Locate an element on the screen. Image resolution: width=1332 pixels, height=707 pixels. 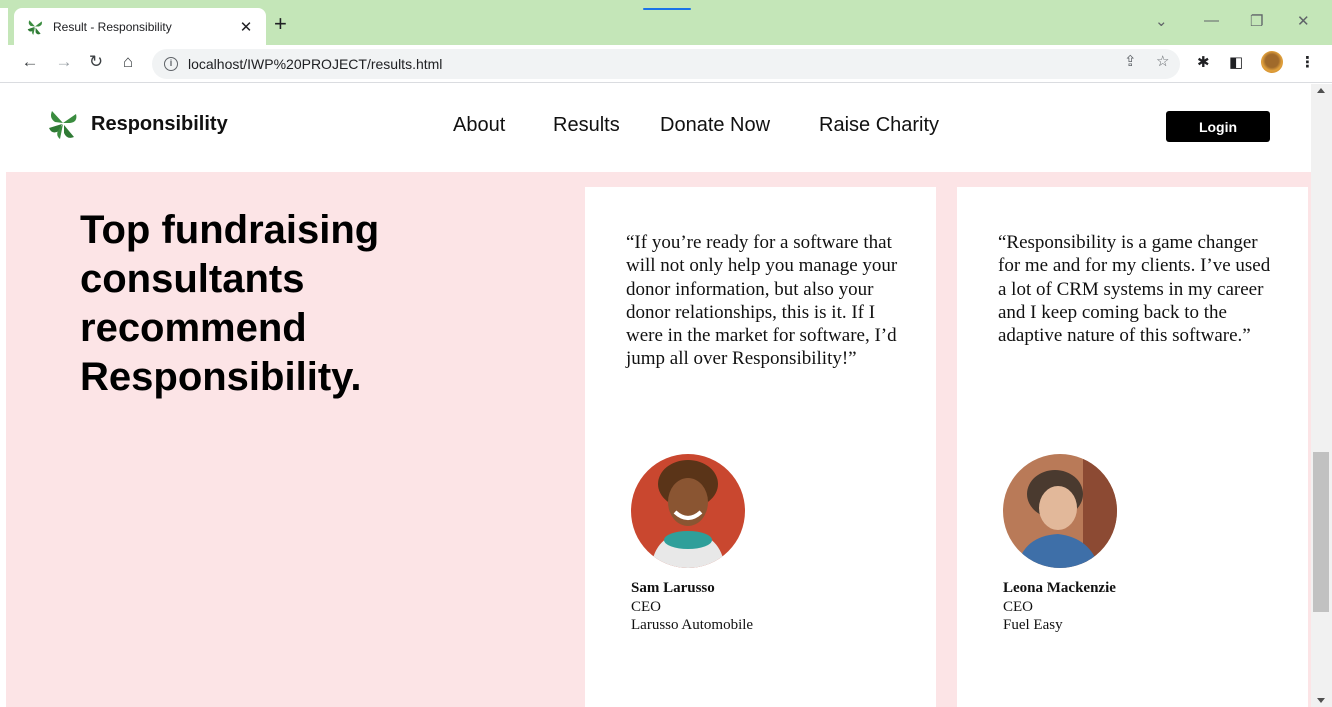
login-button: Login is located at coordinates (1218, 126).